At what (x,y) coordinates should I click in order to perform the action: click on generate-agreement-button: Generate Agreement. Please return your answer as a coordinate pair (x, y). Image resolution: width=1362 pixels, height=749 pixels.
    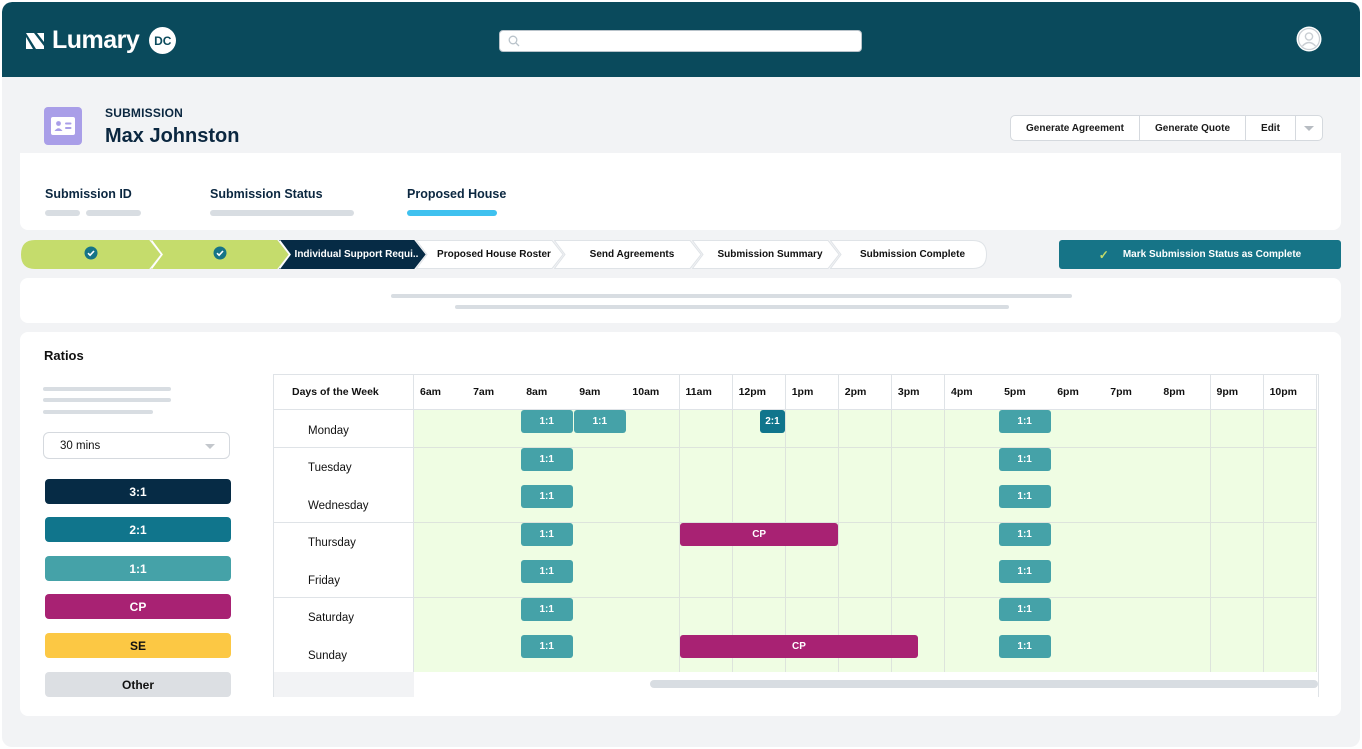
    Looking at the image, I should click on (1075, 128).